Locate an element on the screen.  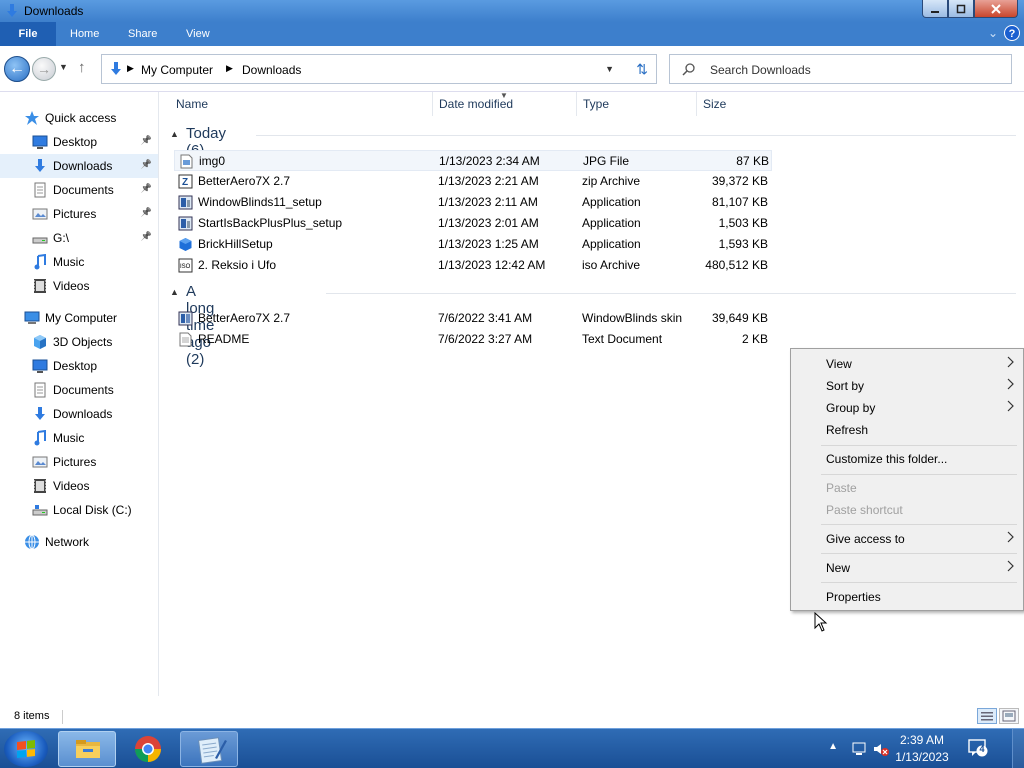
tab-view: View is located at coordinates (198, 34).